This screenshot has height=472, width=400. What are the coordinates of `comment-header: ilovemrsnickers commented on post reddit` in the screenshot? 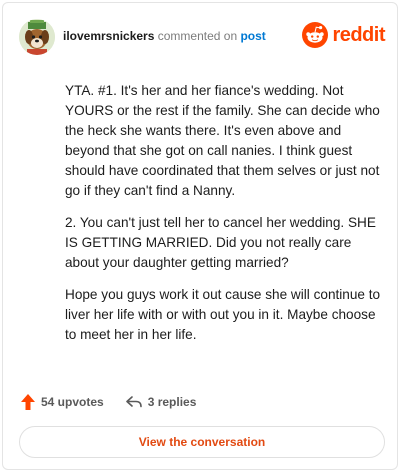 It's located at (202, 37).